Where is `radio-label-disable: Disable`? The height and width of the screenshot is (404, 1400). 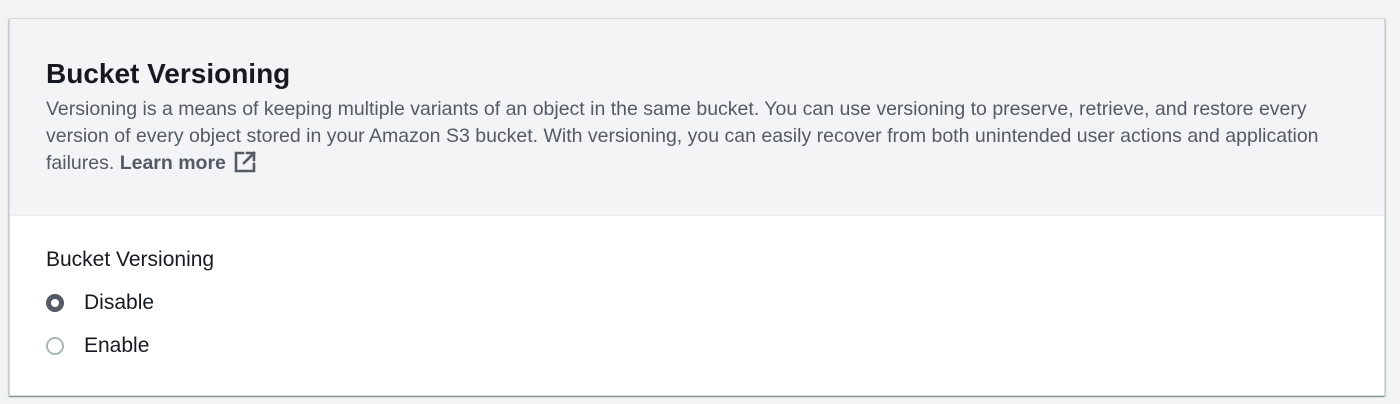 radio-label-disable: Disable is located at coordinates (119, 302).